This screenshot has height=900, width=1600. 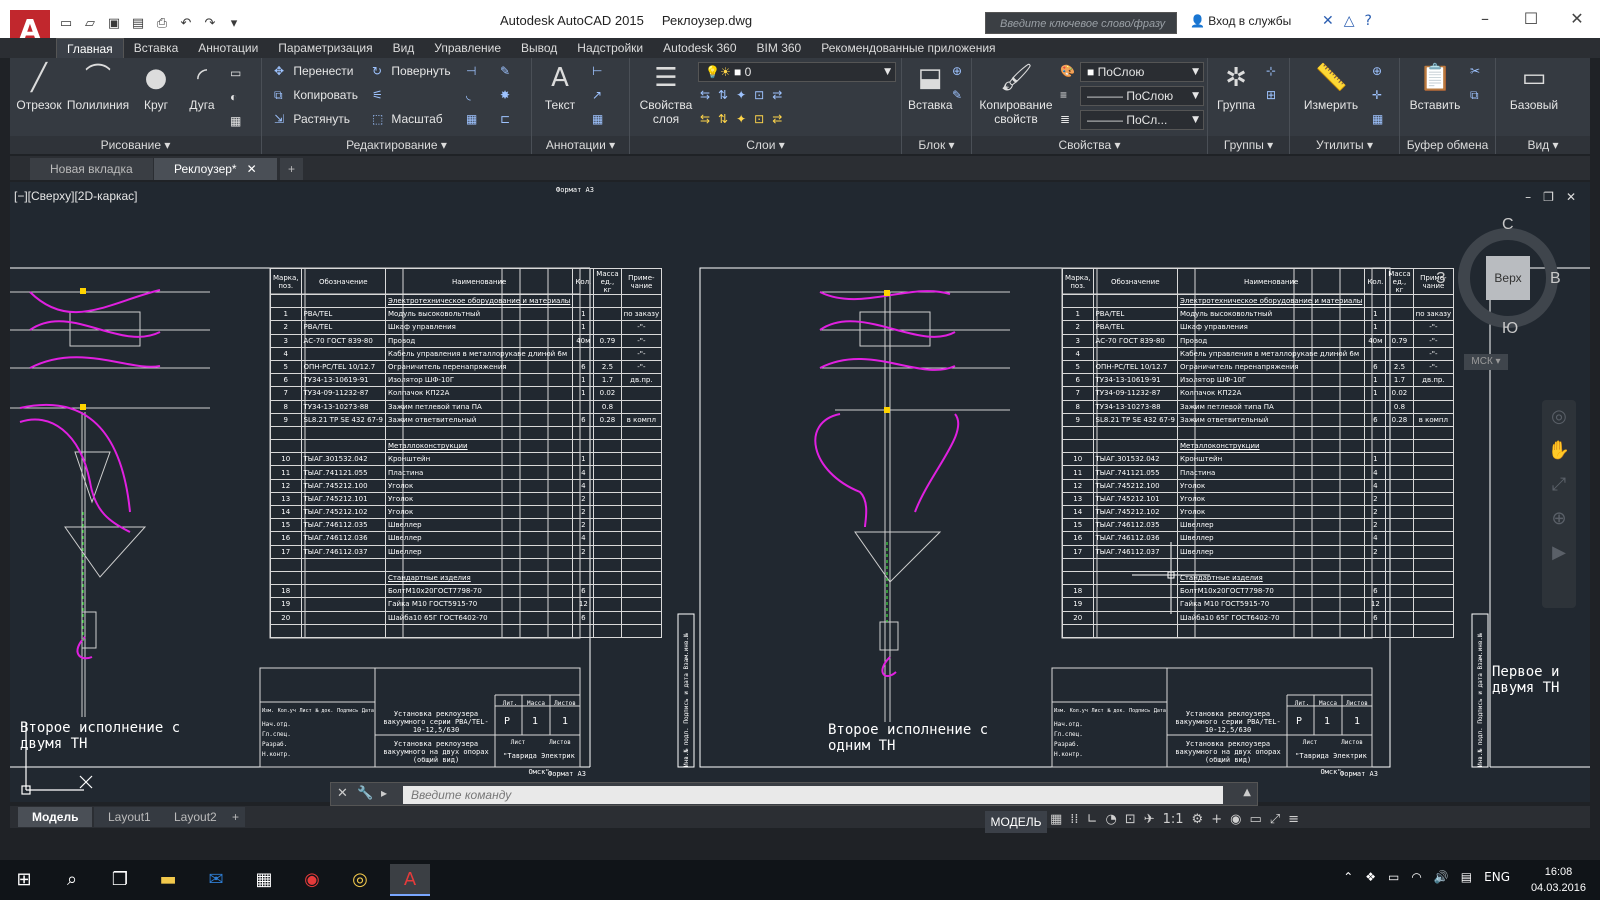 What do you see at coordinates (1240, 21) in the screenshot?
I see `sign-in-button: 👤 Вход в службы` at bounding box center [1240, 21].